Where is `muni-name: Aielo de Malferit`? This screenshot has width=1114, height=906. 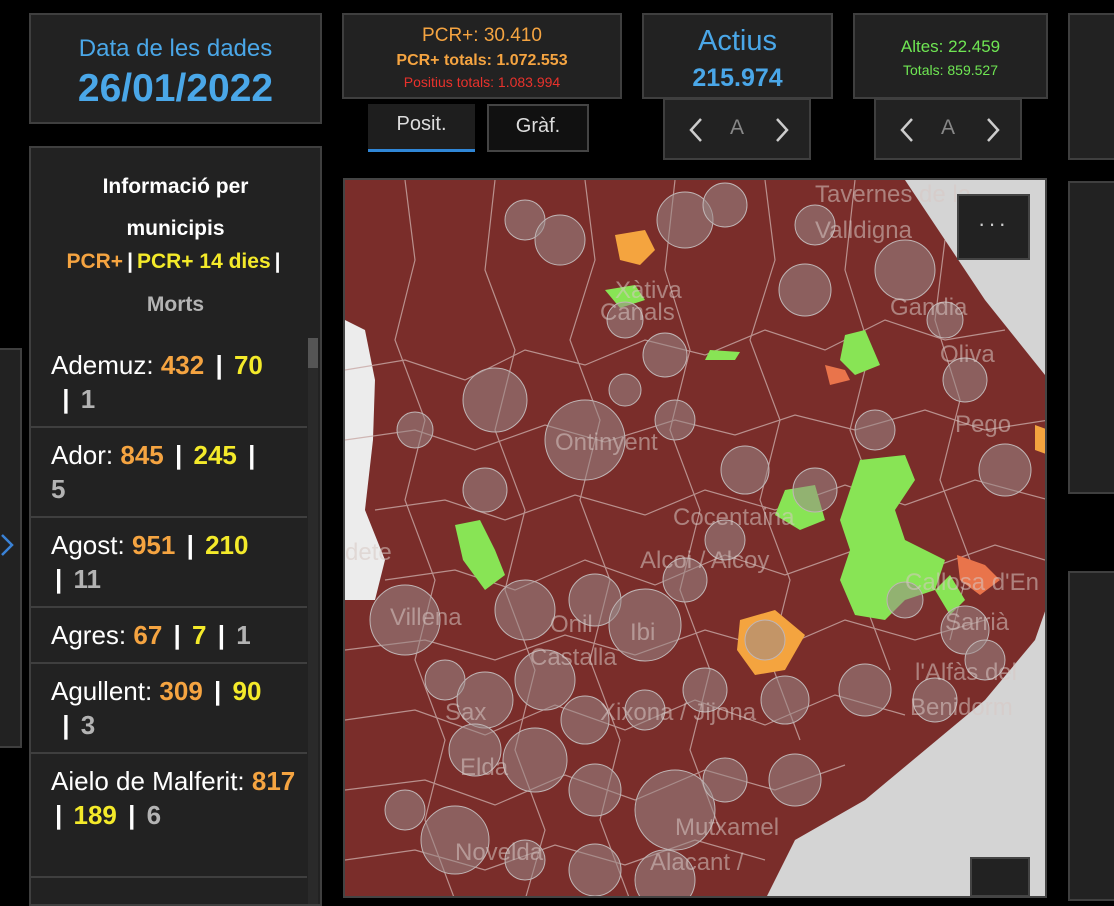 muni-name: Aielo de Malferit is located at coordinates (144, 781).